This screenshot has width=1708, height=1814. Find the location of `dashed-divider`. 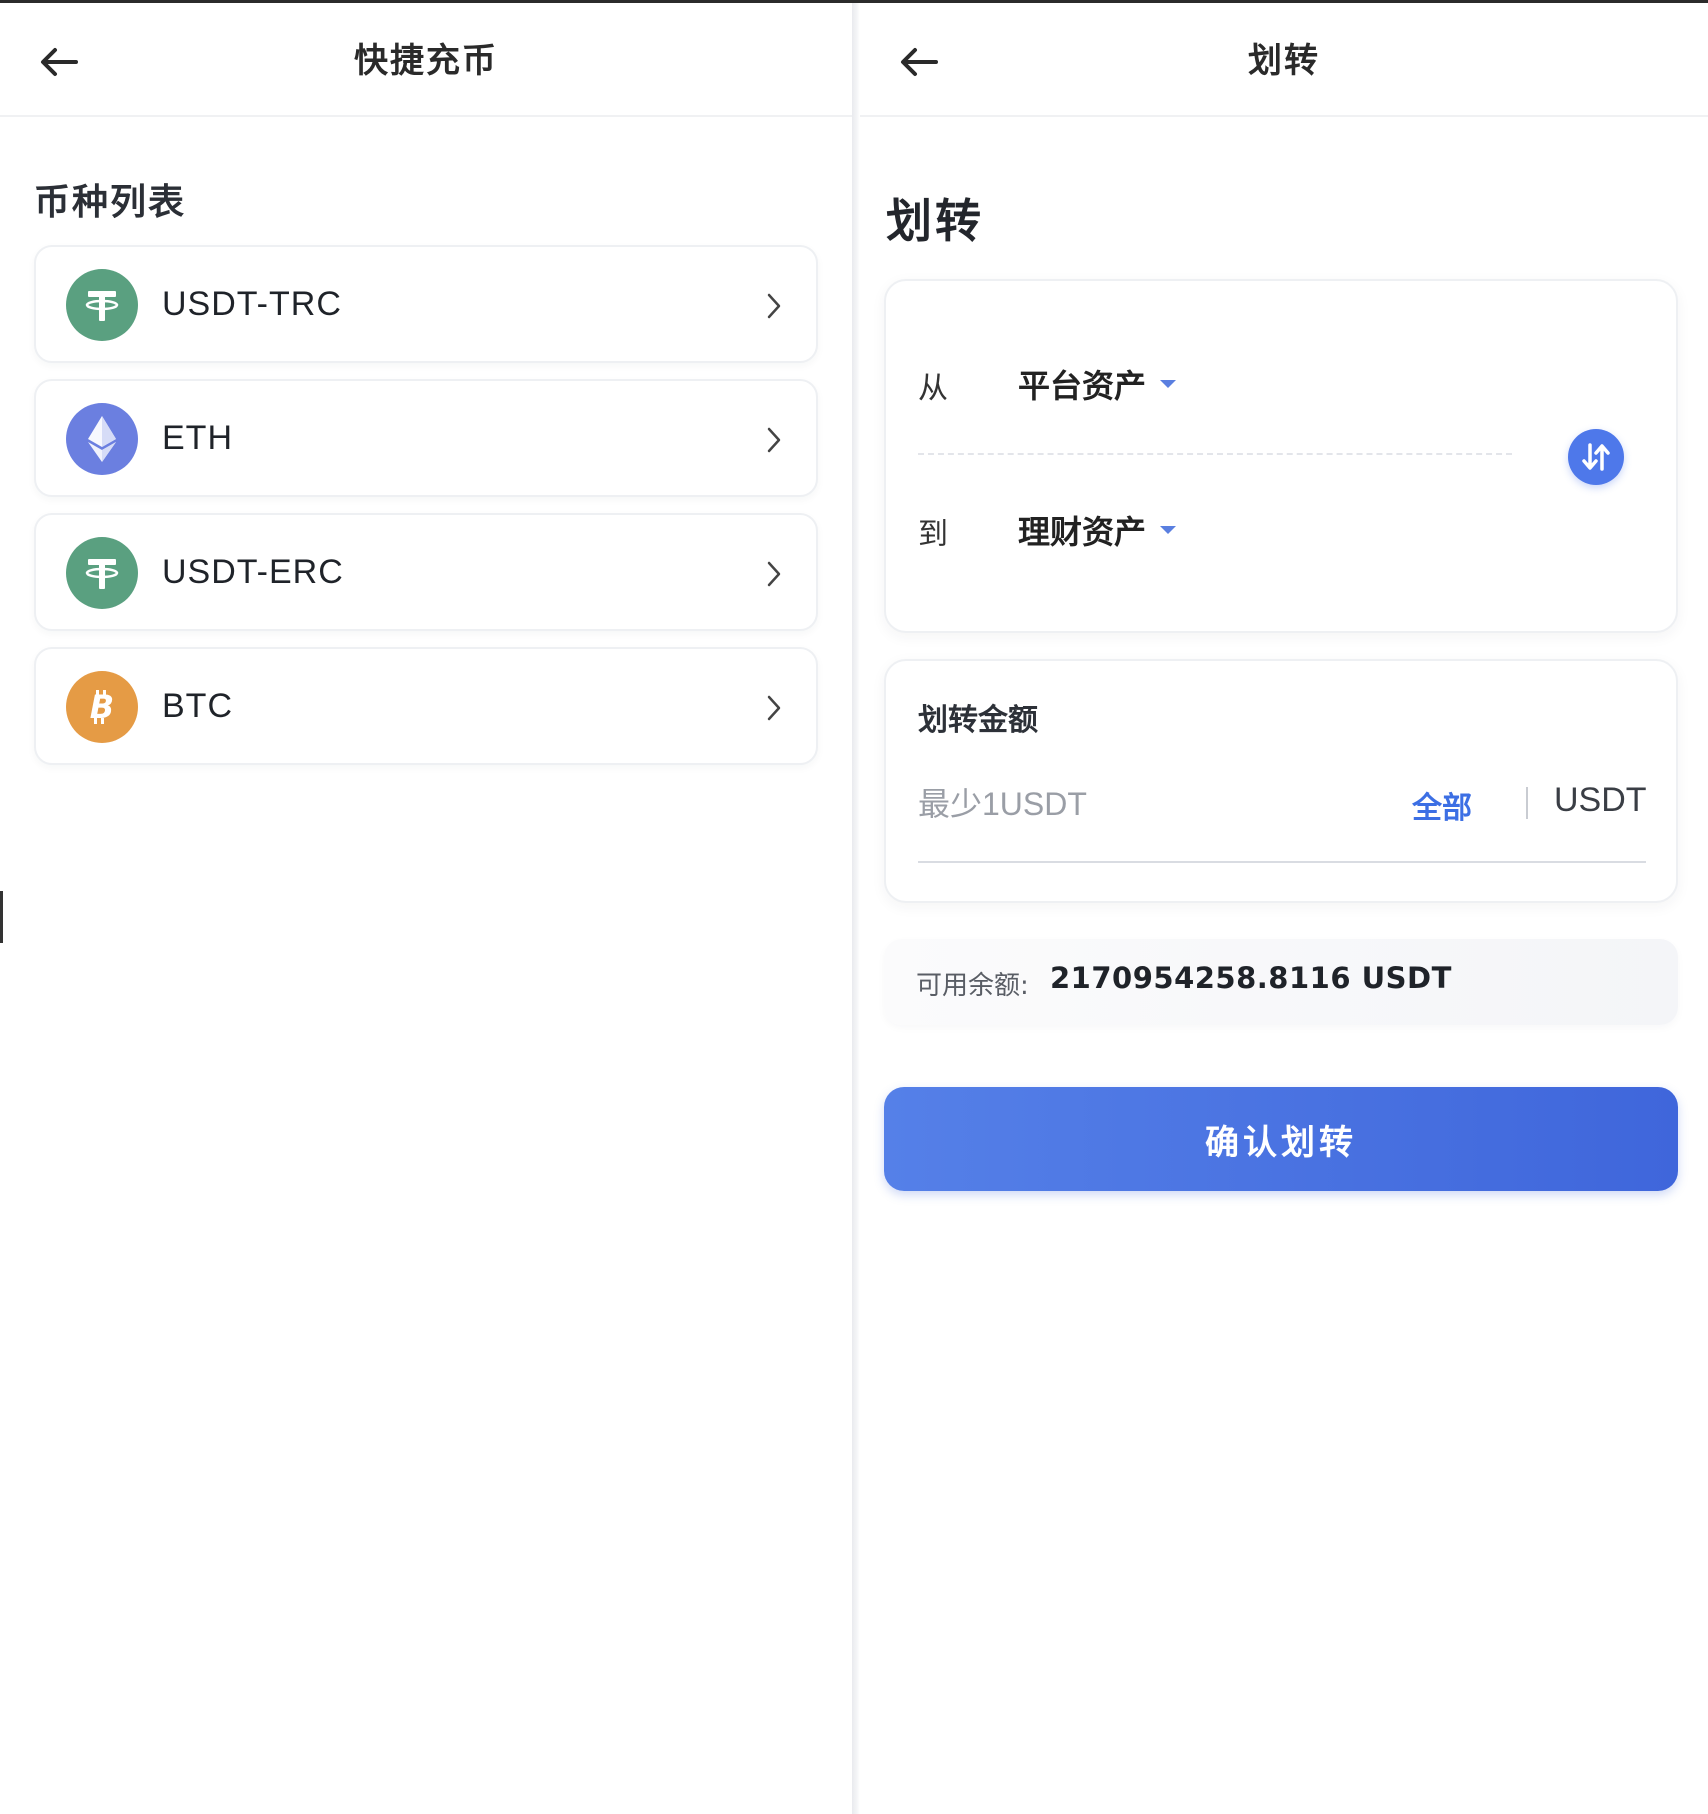

dashed-divider is located at coordinates (1215, 454).